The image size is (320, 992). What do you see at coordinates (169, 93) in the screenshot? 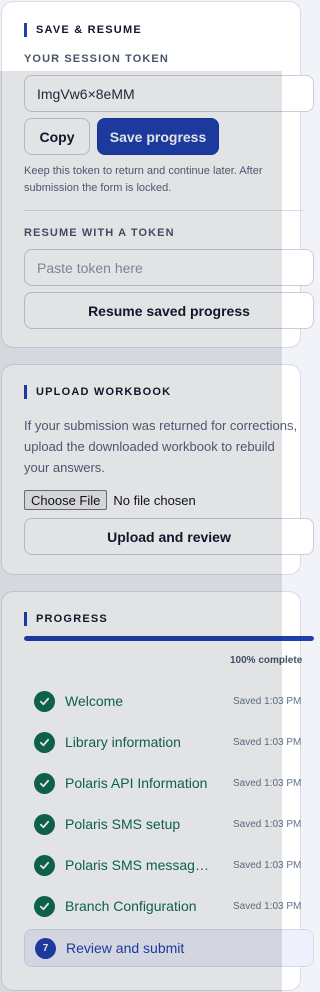
I see `session-token-field: ImgVw6×8eMM` at bounding box center [169, 93].